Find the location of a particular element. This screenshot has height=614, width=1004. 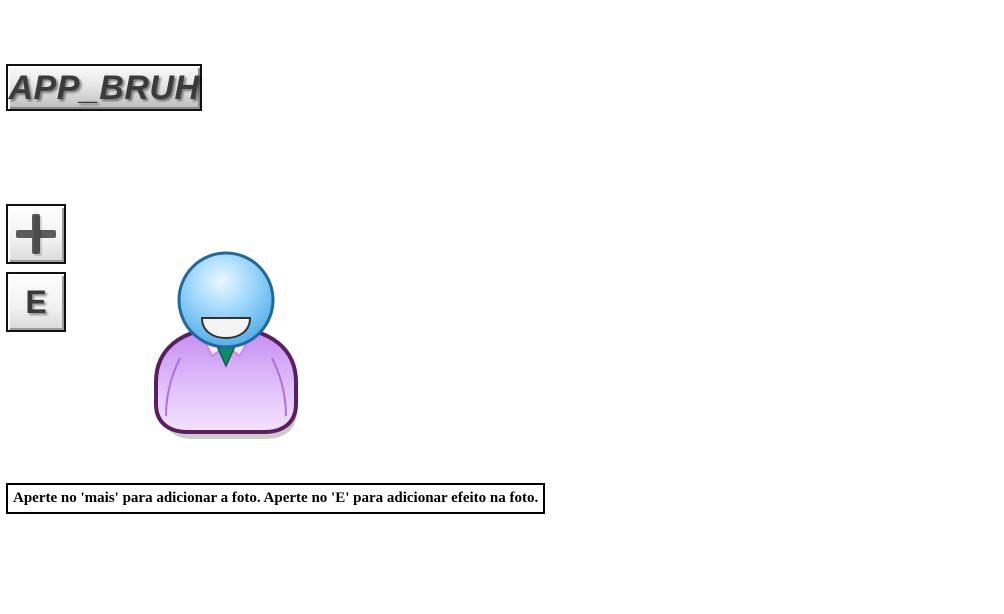

effect-button-label: E is located at coordinates (36, 302).